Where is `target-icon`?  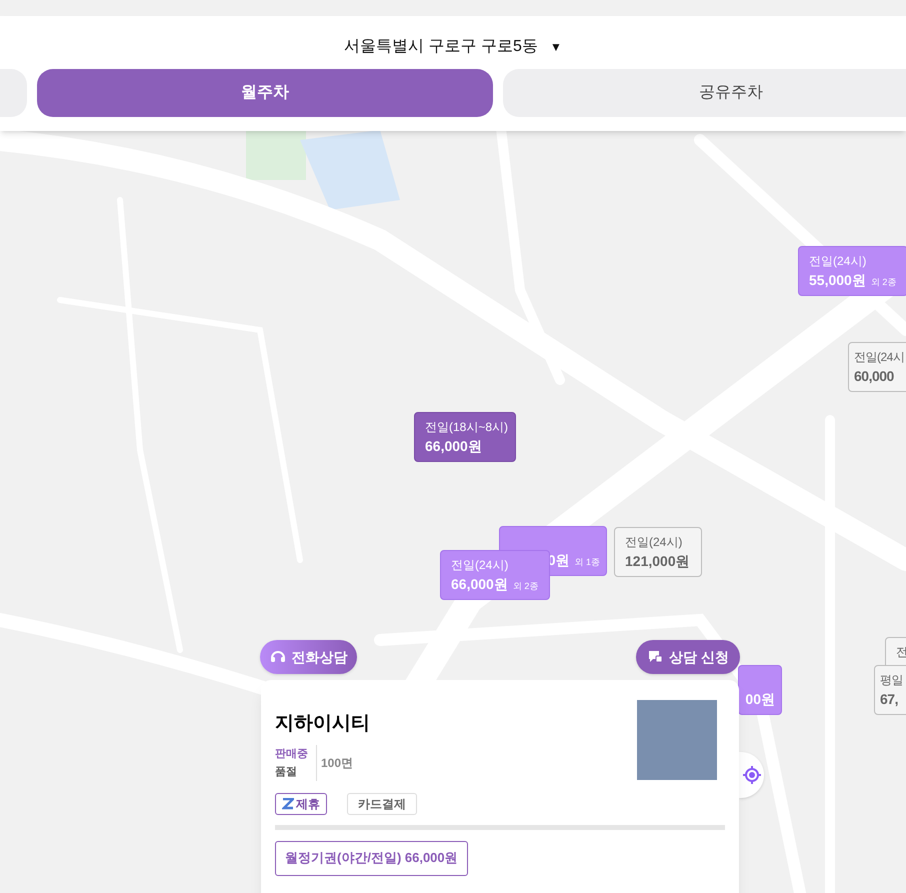 target-icon is located at coordinates (752, 775).